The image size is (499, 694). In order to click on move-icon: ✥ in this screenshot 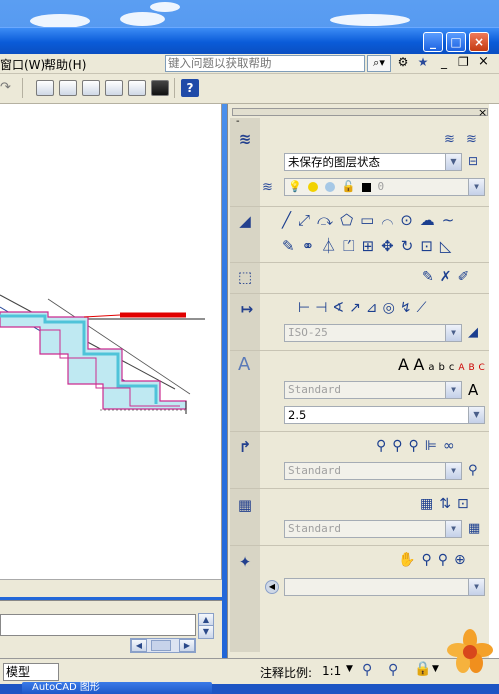, I will do `click(391, 246)`.